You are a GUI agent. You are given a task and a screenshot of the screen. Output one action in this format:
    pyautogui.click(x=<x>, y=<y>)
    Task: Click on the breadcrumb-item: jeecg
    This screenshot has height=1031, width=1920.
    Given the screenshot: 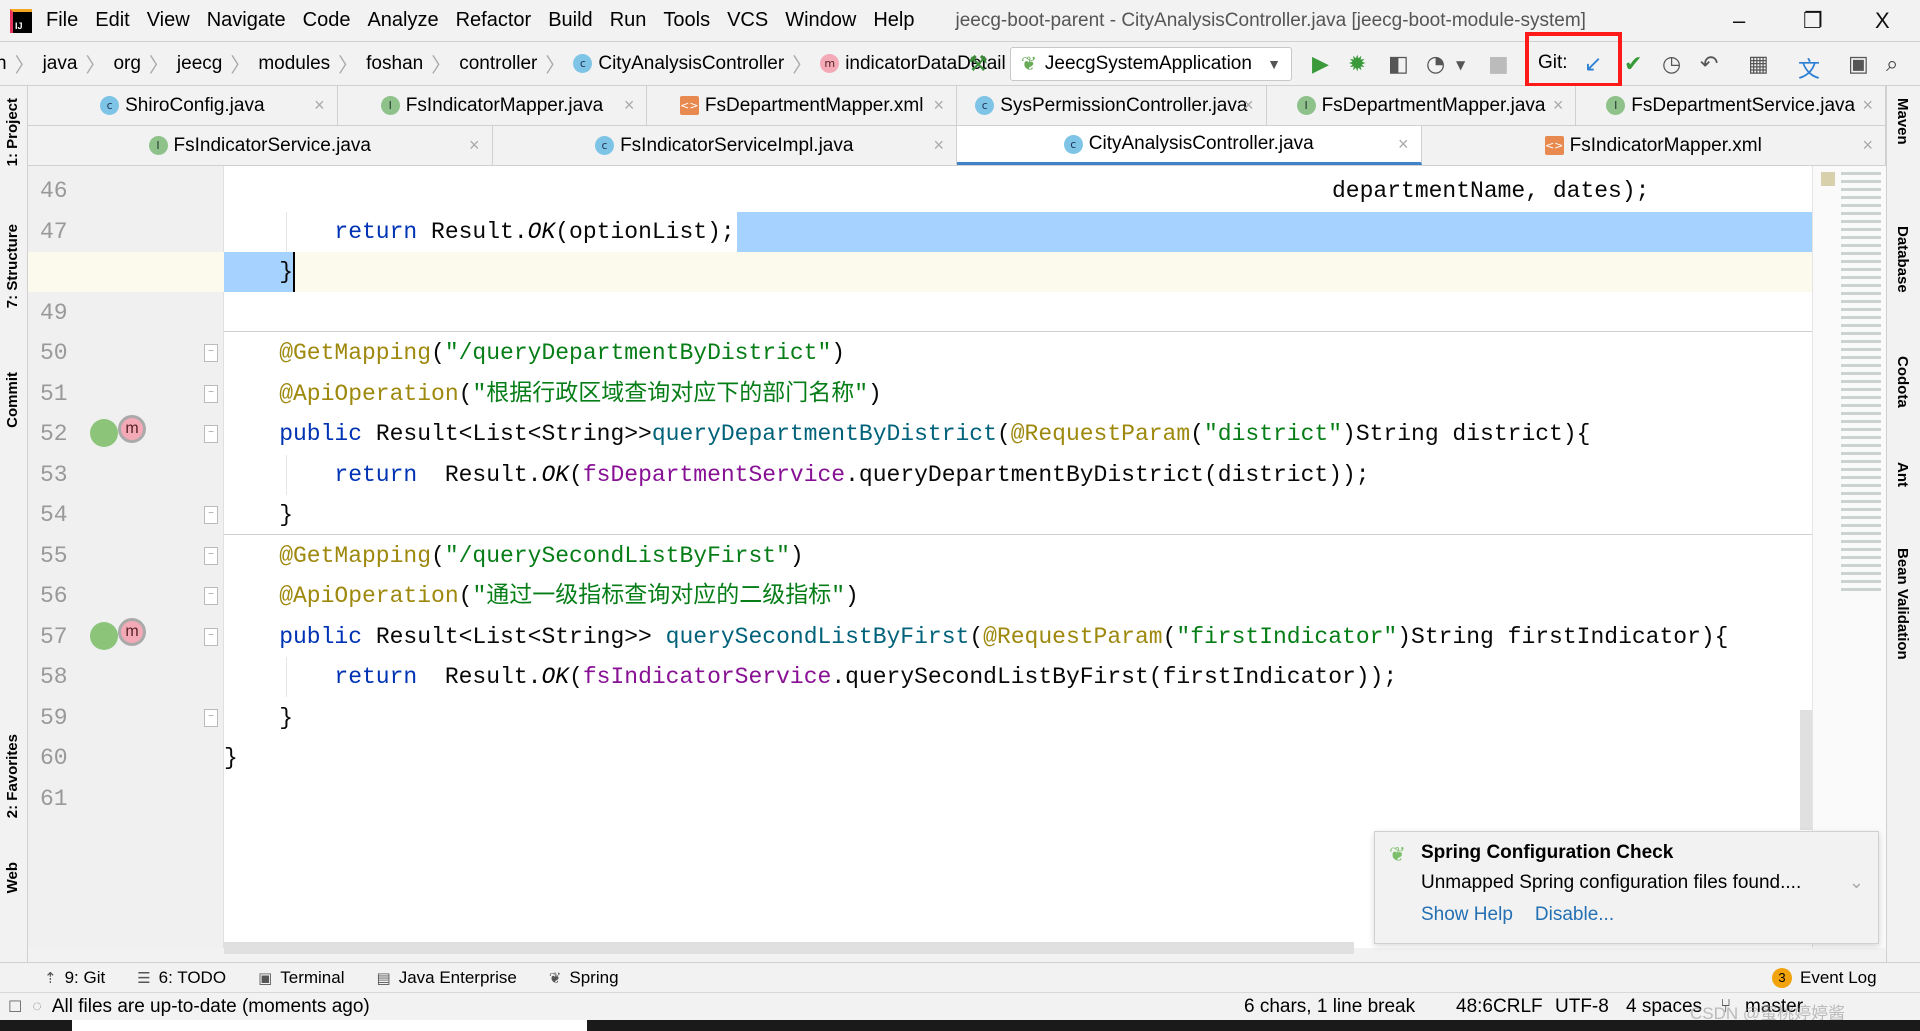 What is the action you would take?
    pyautogui.click(x=199, y=64)
    